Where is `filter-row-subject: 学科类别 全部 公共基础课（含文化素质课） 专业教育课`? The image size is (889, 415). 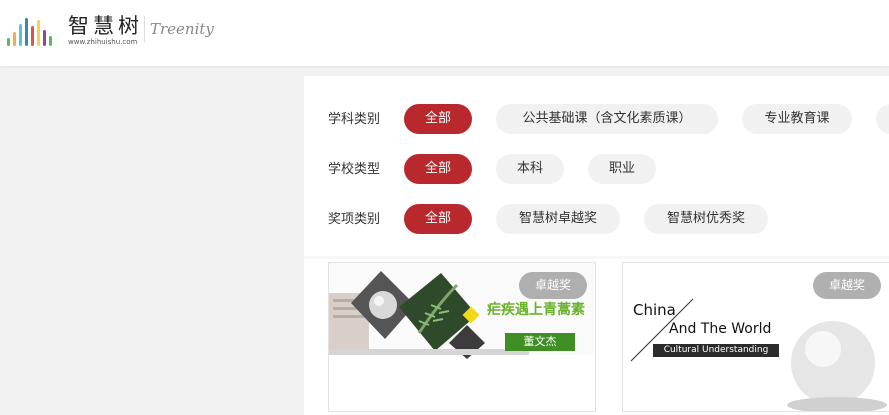
filter-row-subject: 学科类别 全部 公共基础课（含文化素质课） 专业教育课 is located at coordinates (596, 120).